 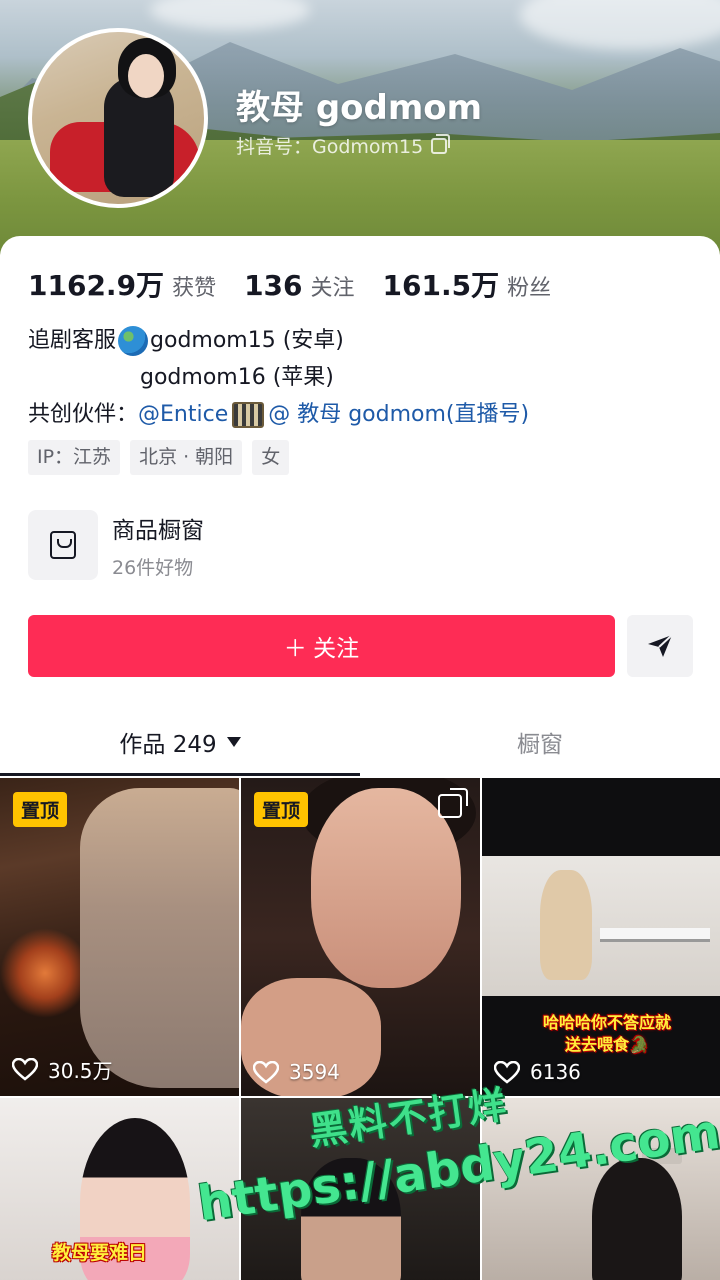 I want to click on like-count-text: 30.5万, so click(x=80, y=1071).